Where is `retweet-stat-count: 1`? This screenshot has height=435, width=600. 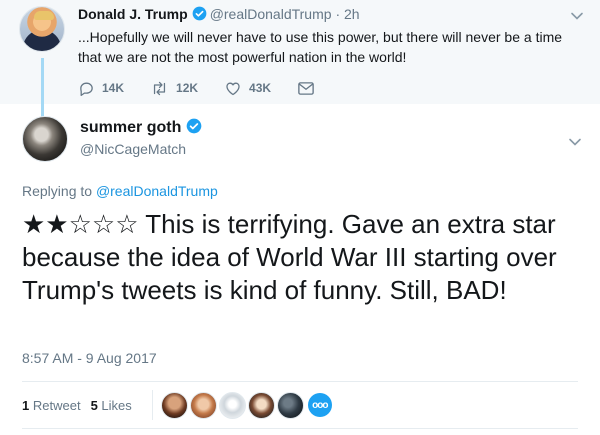 retweet-stat-count: 1 is located at coordinates (26, 405).